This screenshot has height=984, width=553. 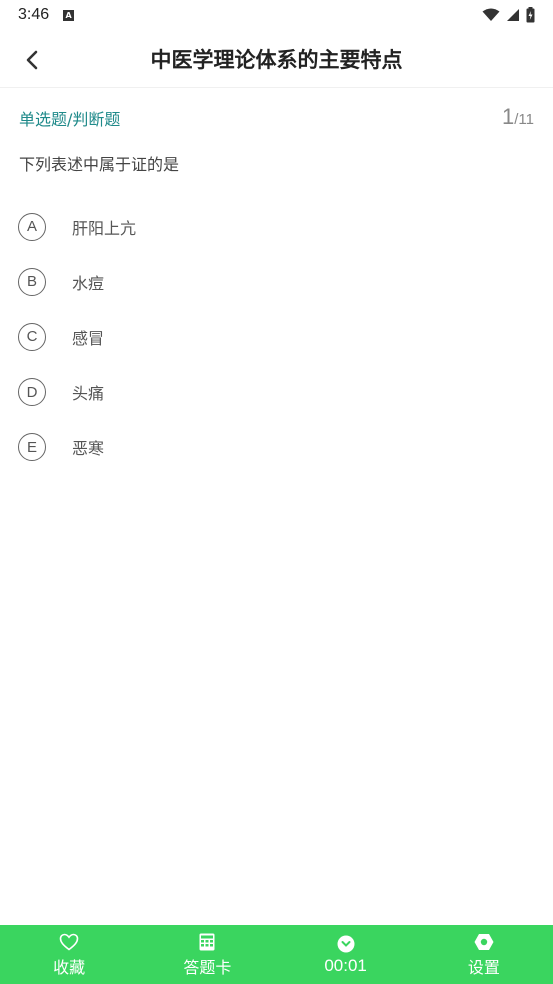 I want to click on option-b: B 水痘, so click(x=268, y=281).